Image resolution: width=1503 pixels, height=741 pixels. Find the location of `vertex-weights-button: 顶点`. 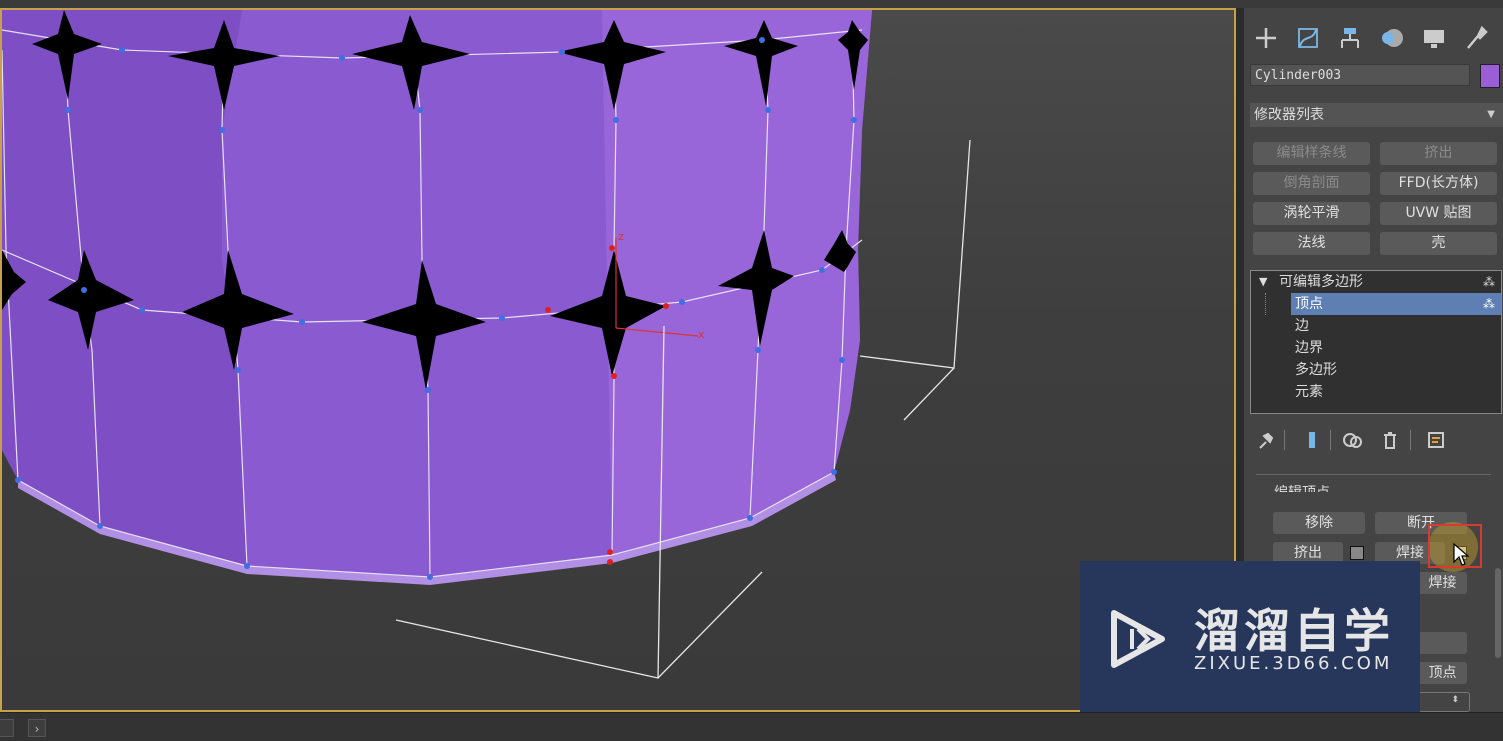

vertex-weights-button: 顶点 is located at coordinates (1442, 673).